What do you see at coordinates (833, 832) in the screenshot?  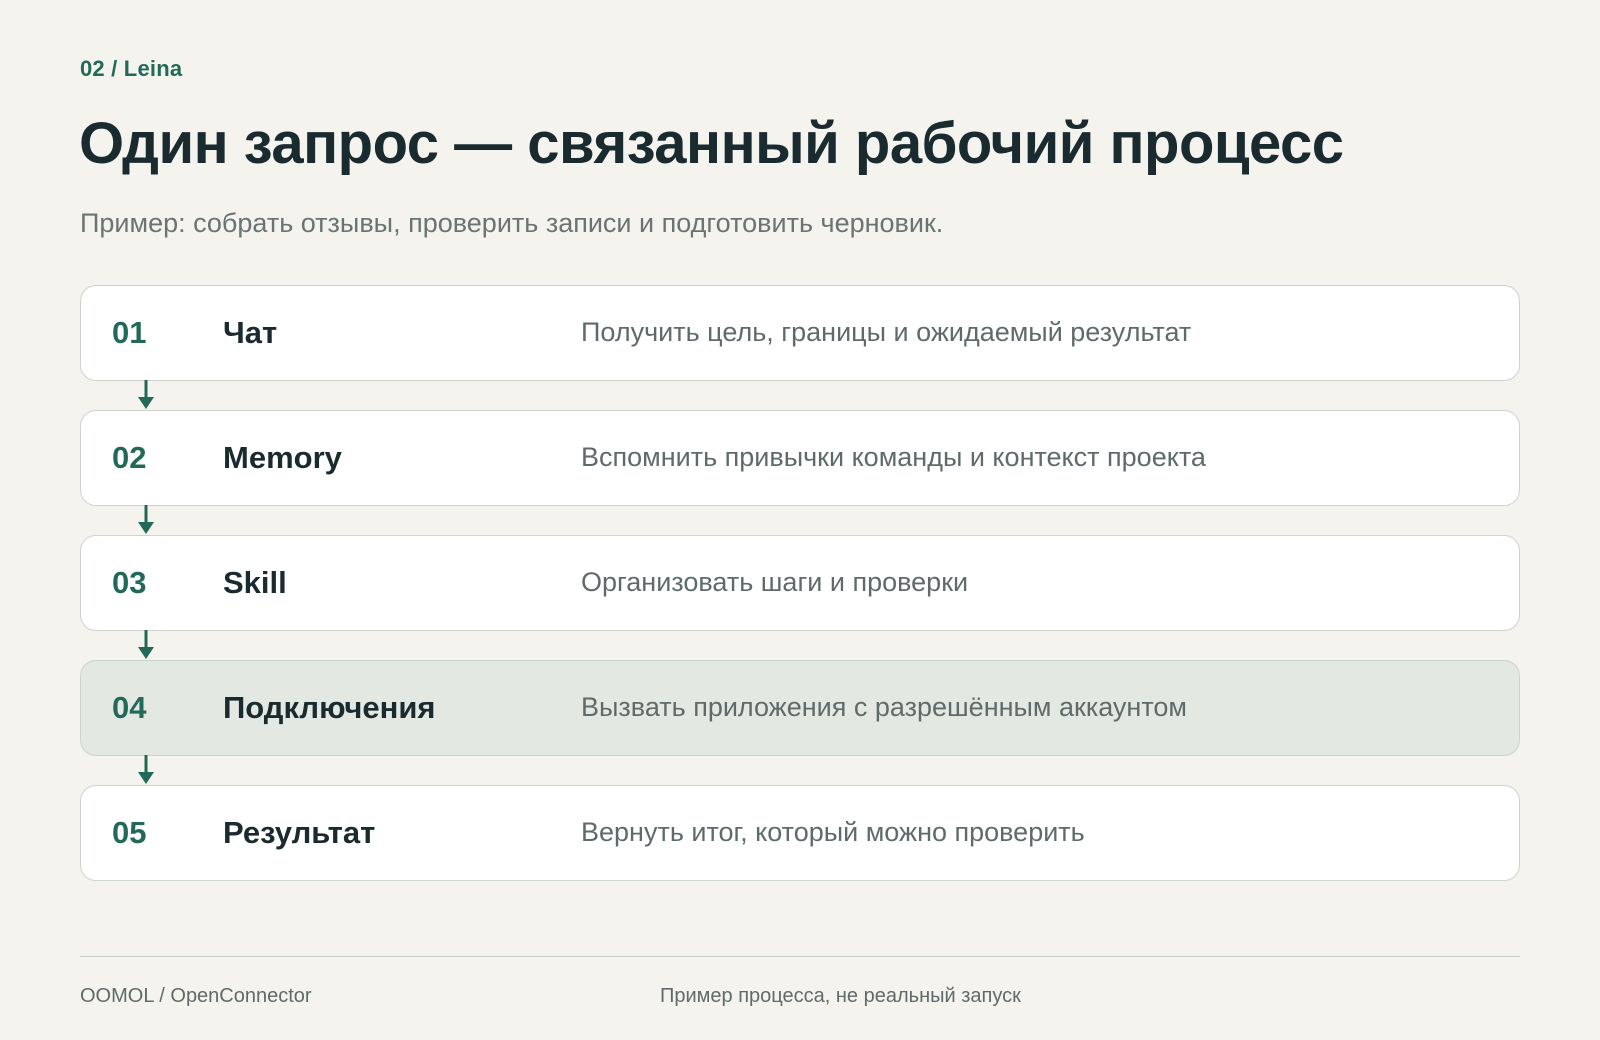 I see `step-description: Вернуть итог, который можно проверить` at bounding box center [833, 832].